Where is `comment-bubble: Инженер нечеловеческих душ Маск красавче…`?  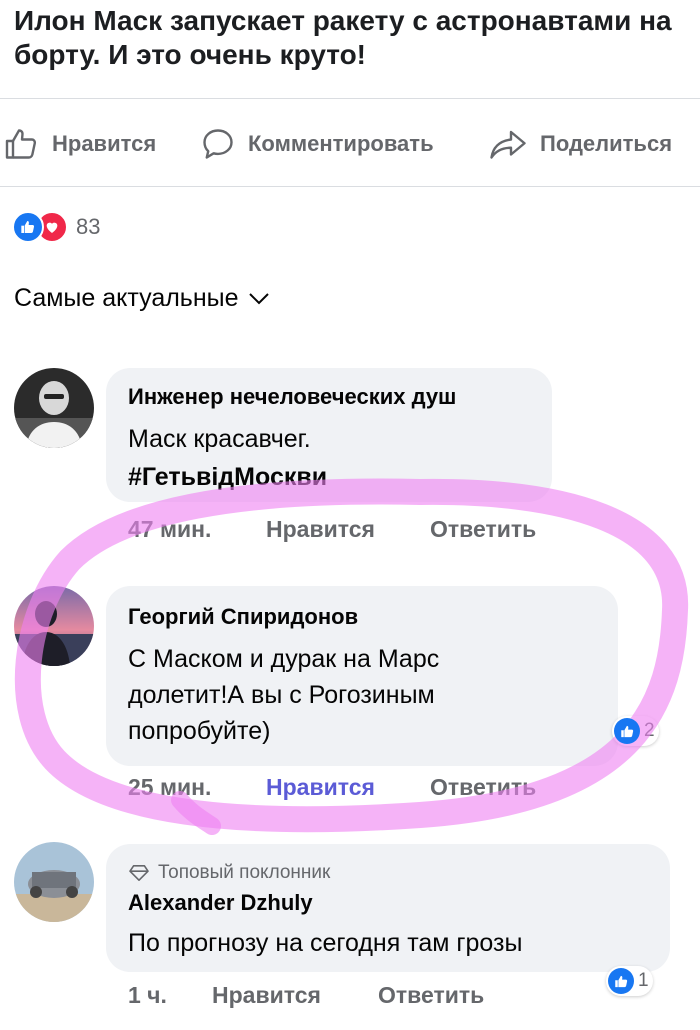 comment-bubble: Инженер нечеловеческих душ Маск красавче… is located at coordinates (329, 435).